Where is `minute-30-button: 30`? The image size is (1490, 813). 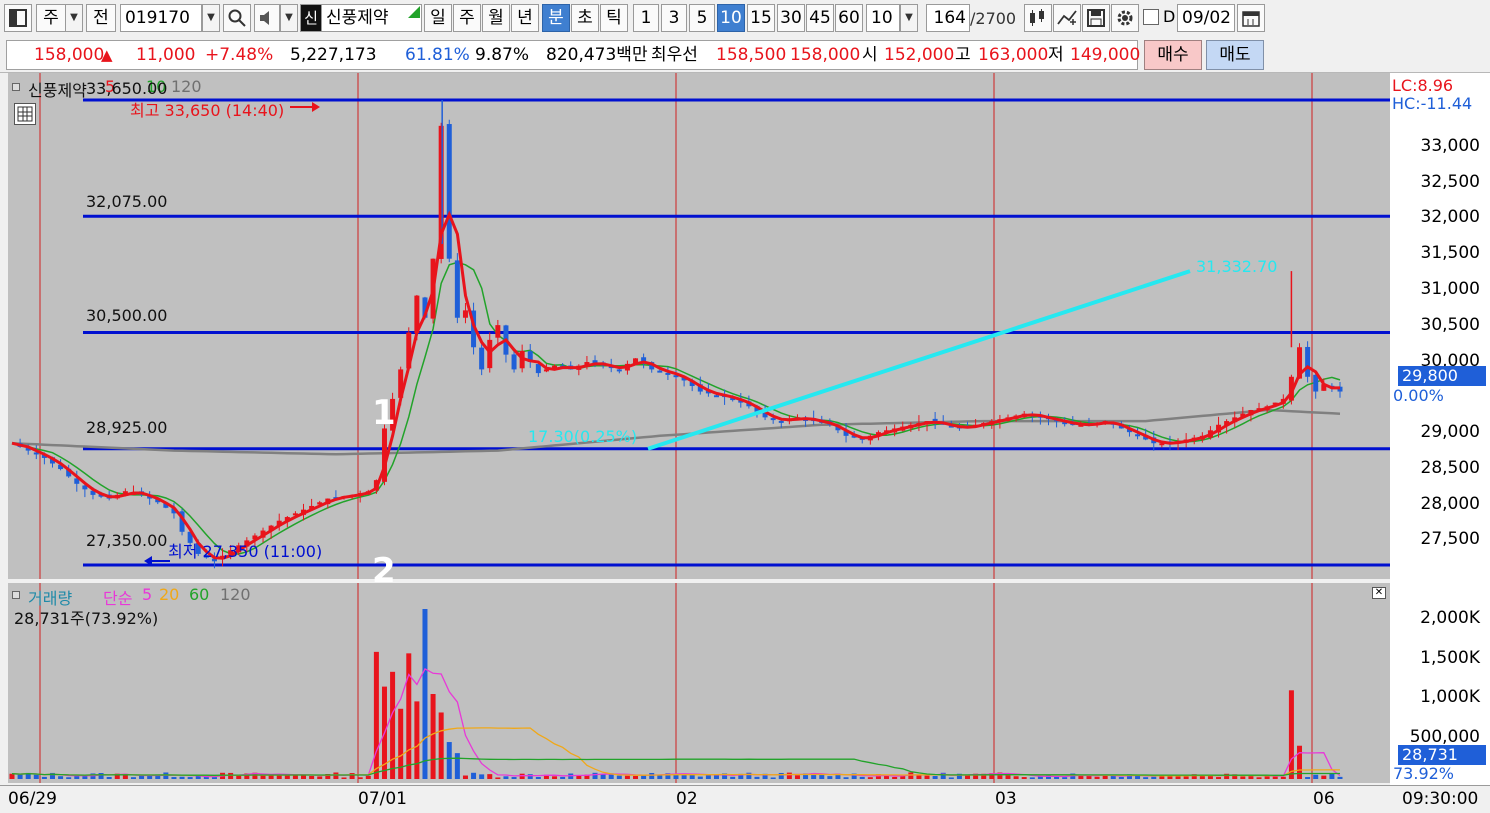 minute-30-button: 30 is located at coordinates (791, 18).